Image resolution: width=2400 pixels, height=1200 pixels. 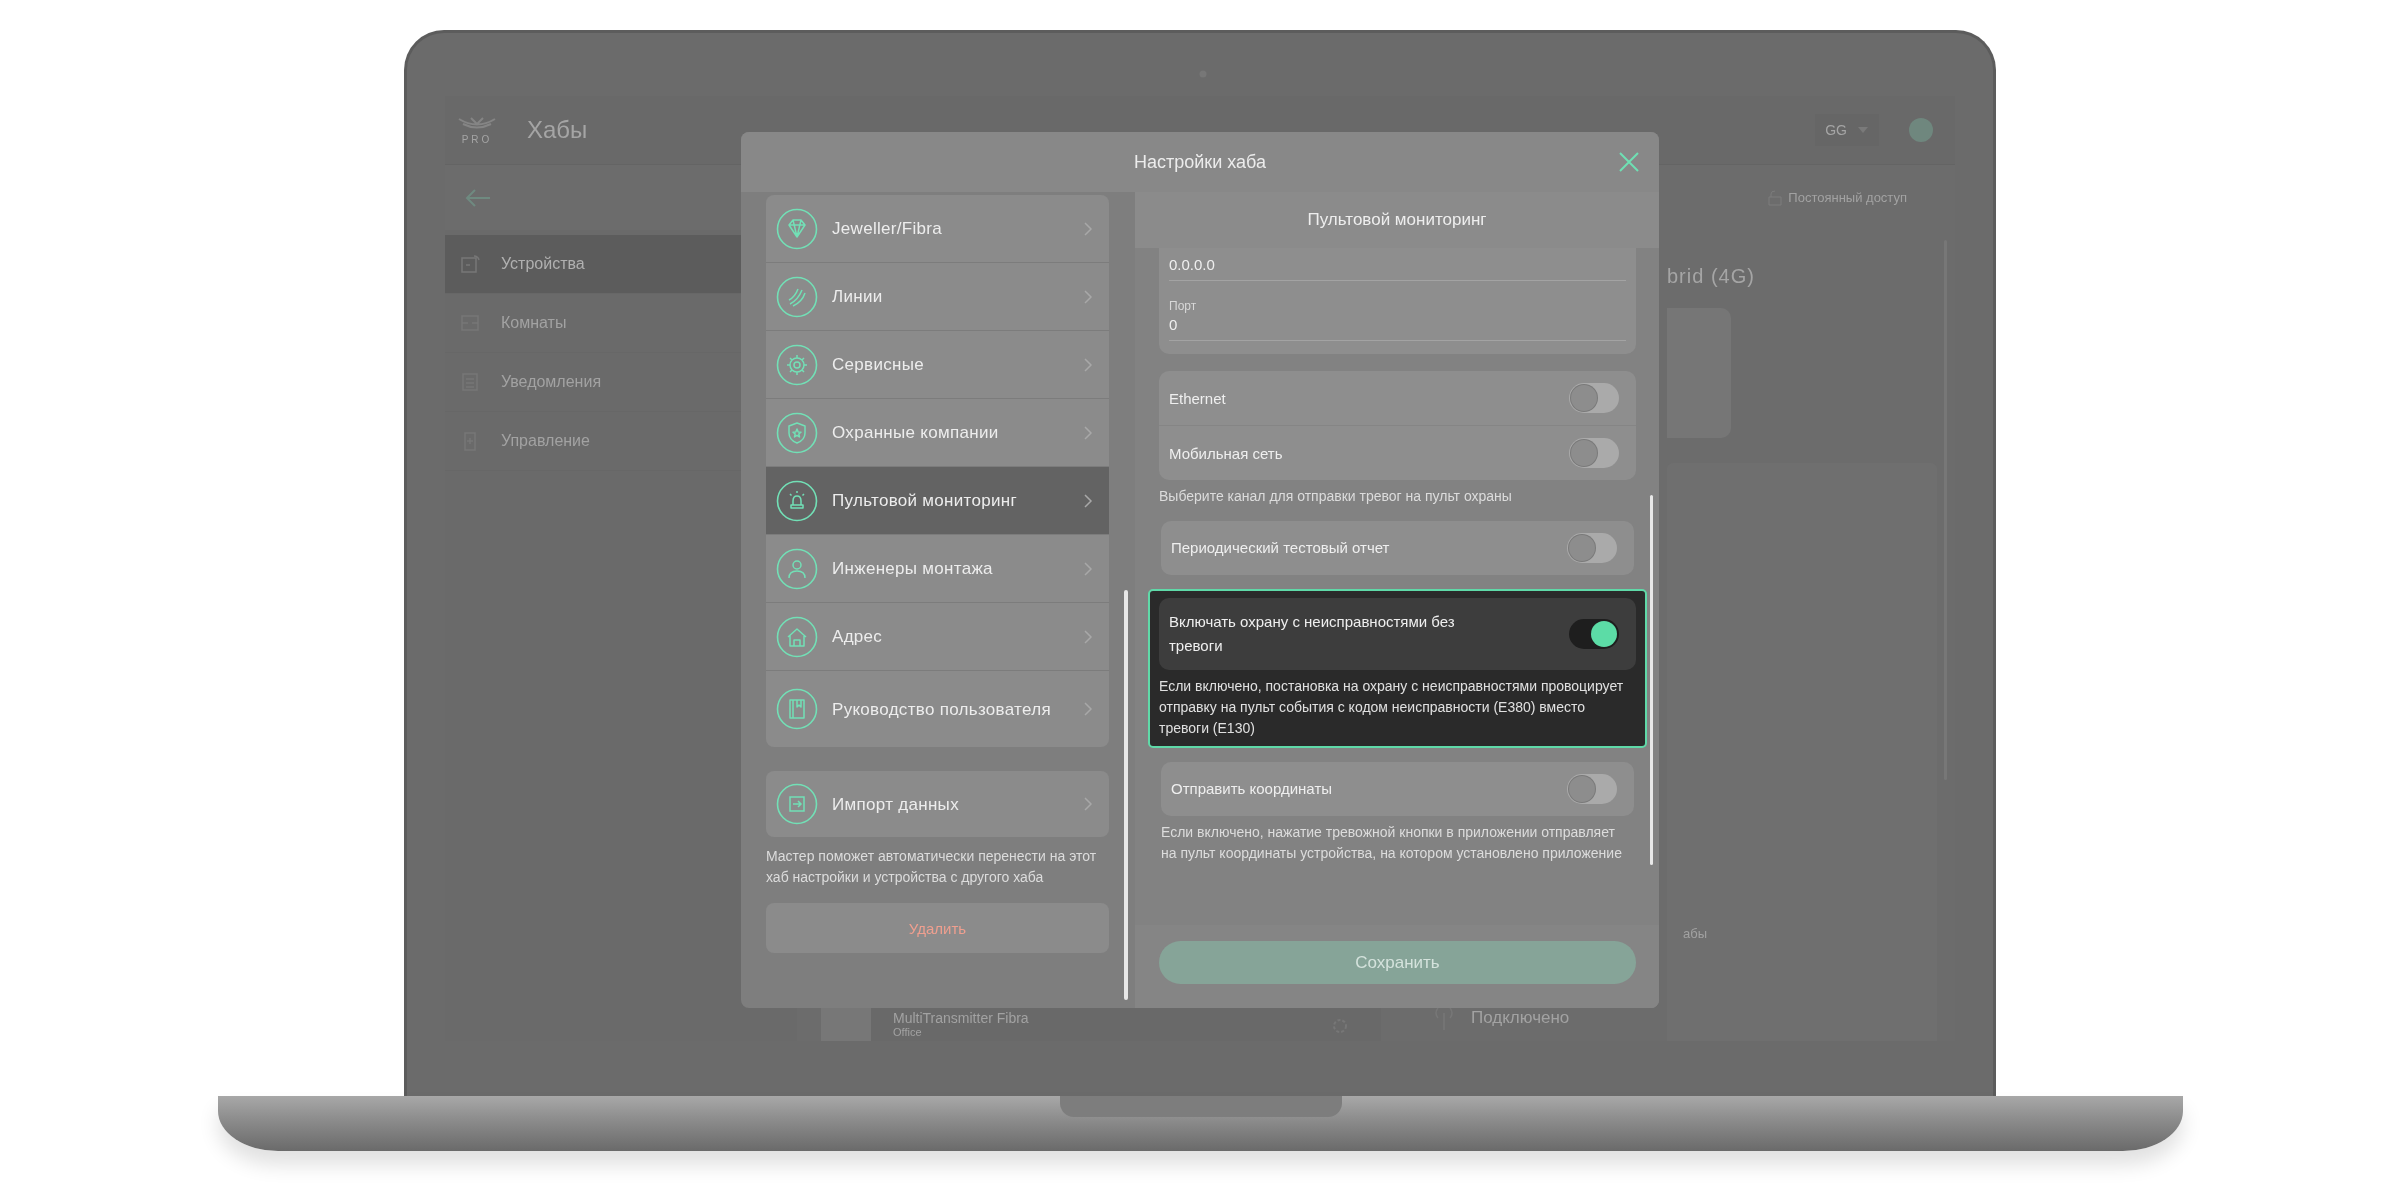 What do you see at coordinates (1711, 276) in the screenshot?
I see `hub-title: brid (4G)` at bounding box center [1711, 276].